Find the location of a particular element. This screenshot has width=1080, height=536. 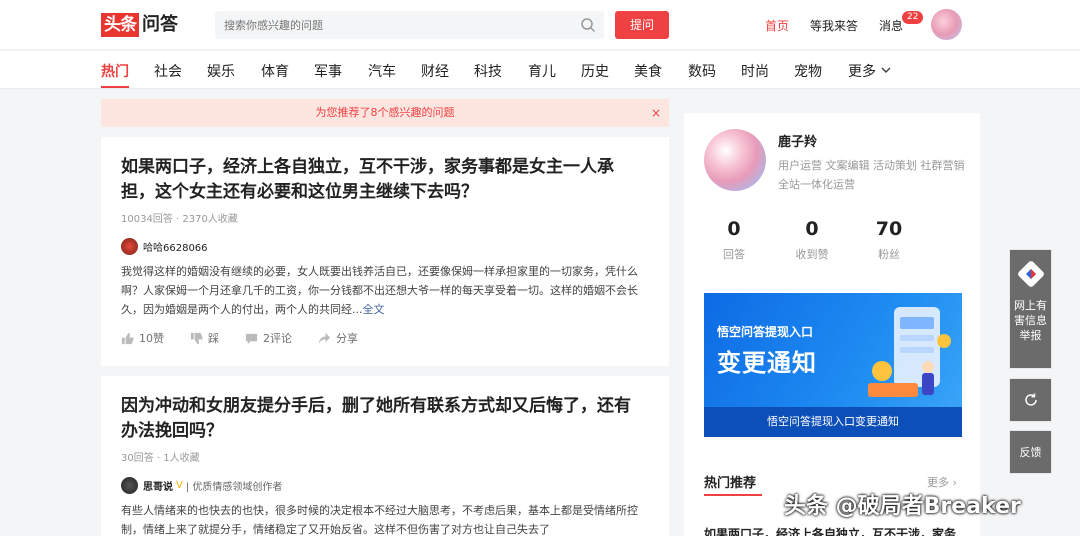

nav-home: 首页 is located at coordinates (777, 25).